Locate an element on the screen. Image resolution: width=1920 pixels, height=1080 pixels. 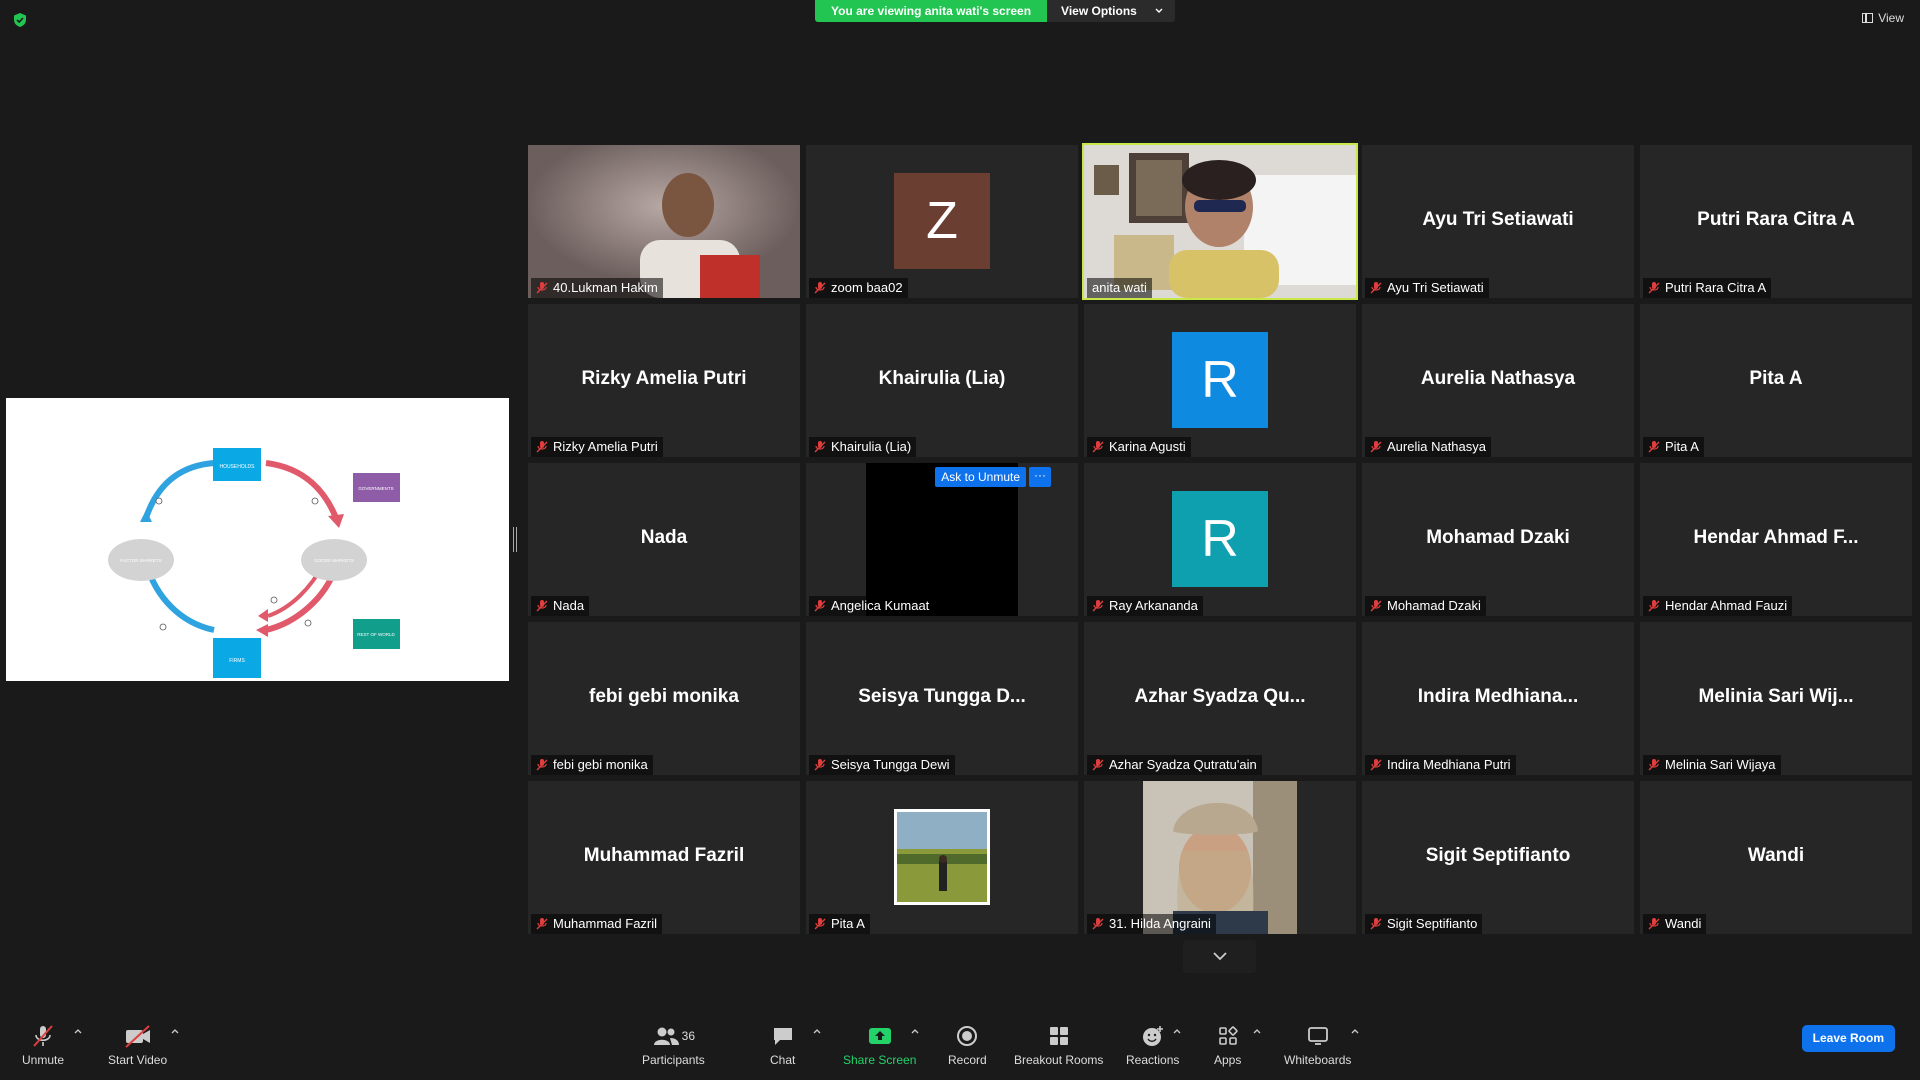
participant-tile: Muhammad Fazril Muhammad Fazril is located at coordinates (664, 857).